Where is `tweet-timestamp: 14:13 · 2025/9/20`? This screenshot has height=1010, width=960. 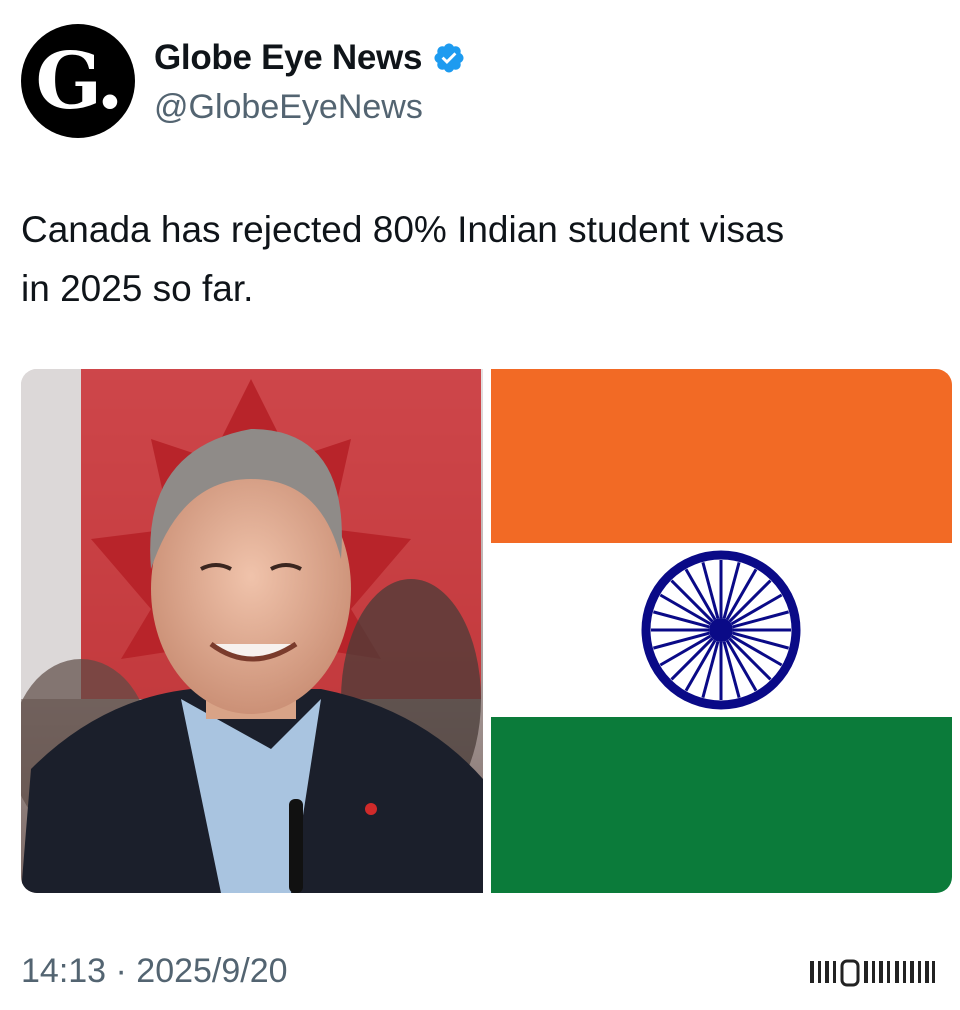
tweet-timestamp: 14:13 · 2025/9/20 is located at coordinates (154, 971).